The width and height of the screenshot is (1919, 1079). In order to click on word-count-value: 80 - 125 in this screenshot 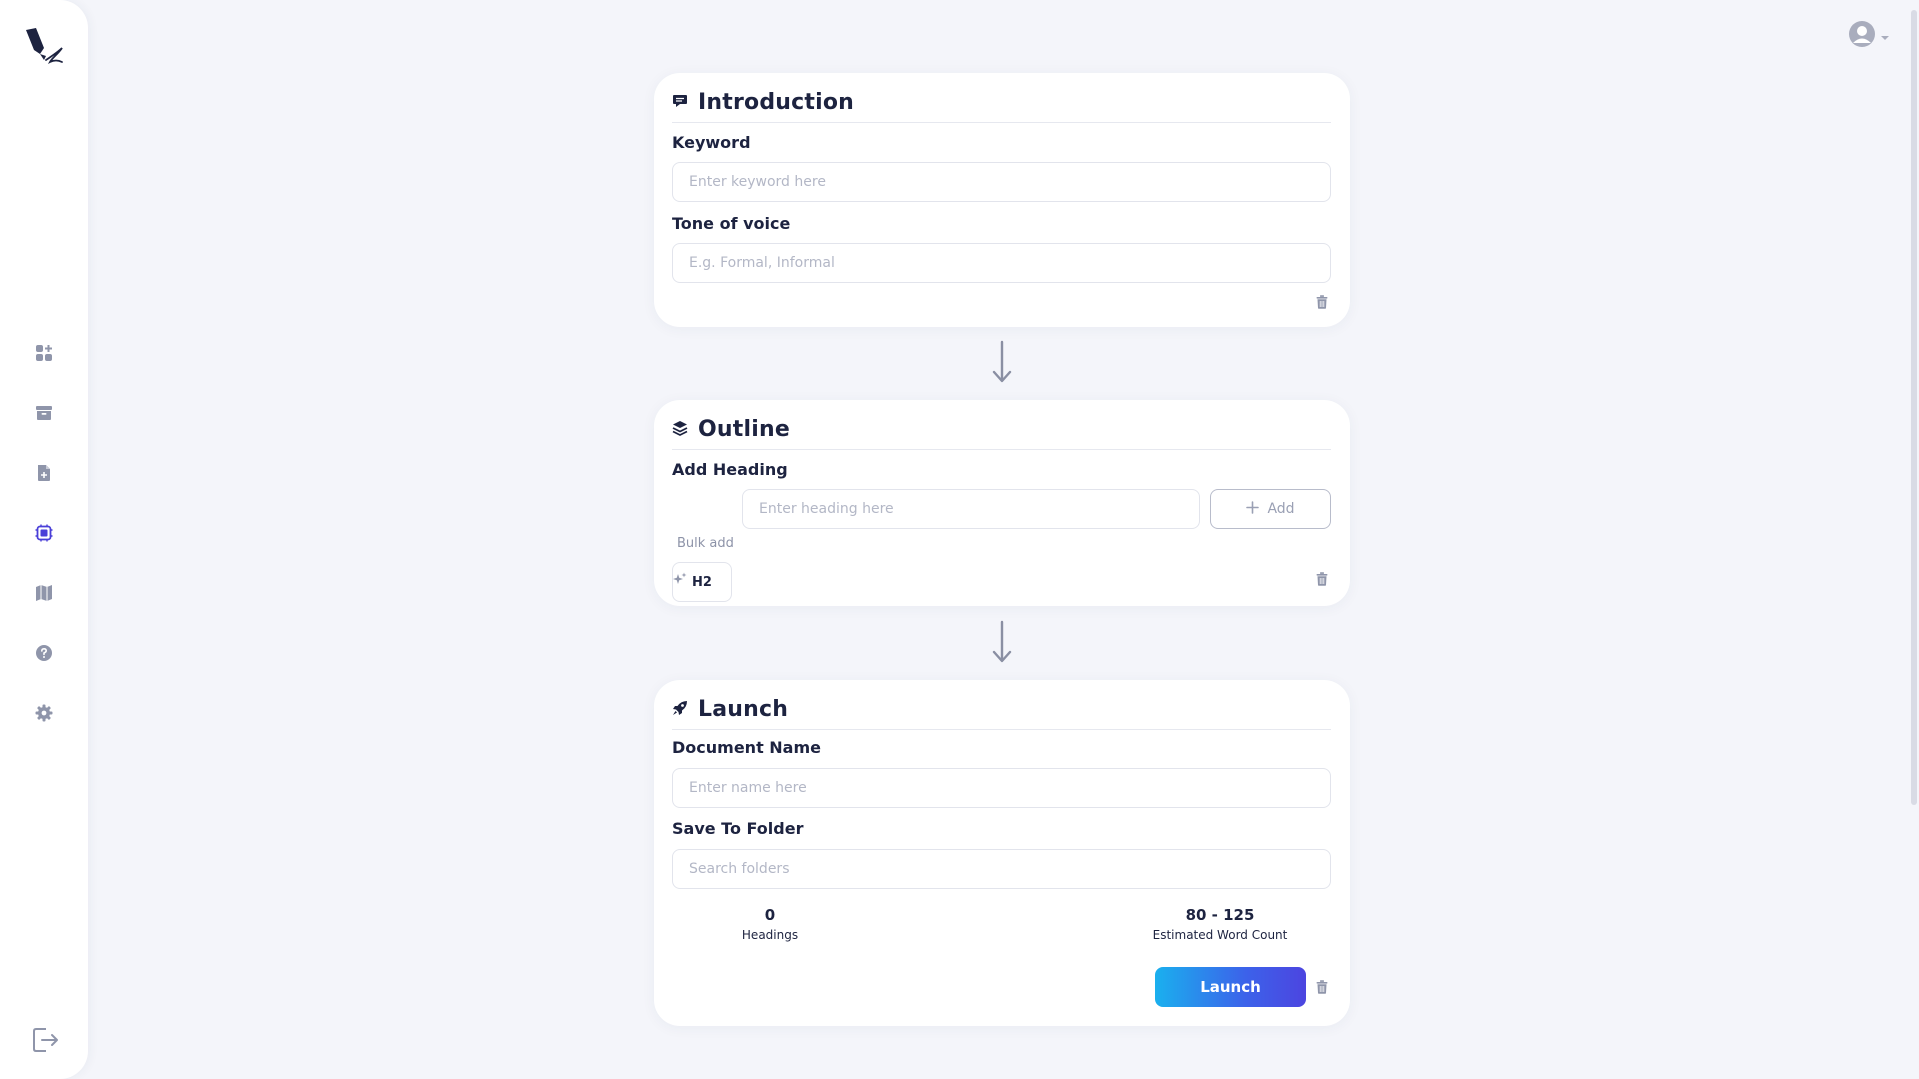, I will do `click(1220, 915)`.